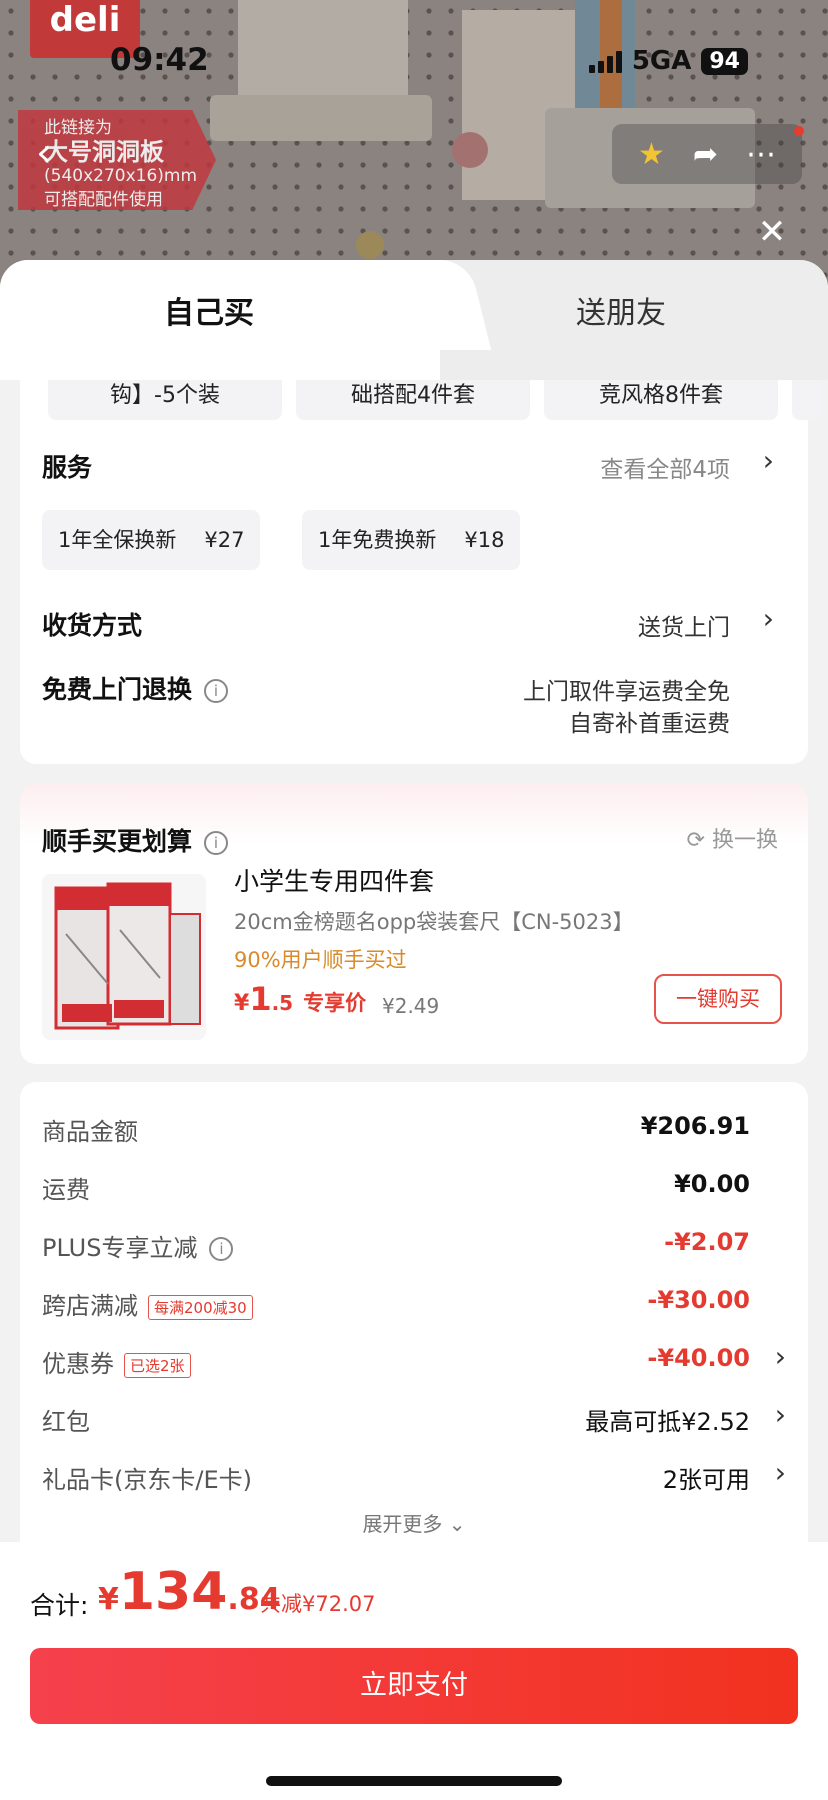  What do you see at coordinates (698, 1300) in the screenshot?
I see `summary-value: -¥30.00` at bounding box center [698, 1300].